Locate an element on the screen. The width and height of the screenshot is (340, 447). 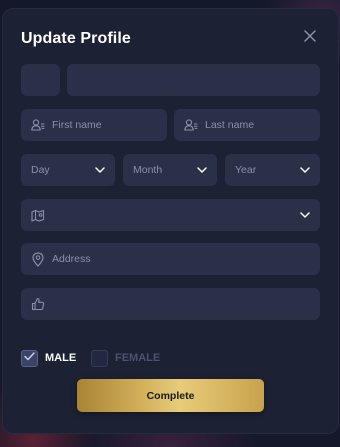
first-name-input: First name is located at coordinates (94, 125).